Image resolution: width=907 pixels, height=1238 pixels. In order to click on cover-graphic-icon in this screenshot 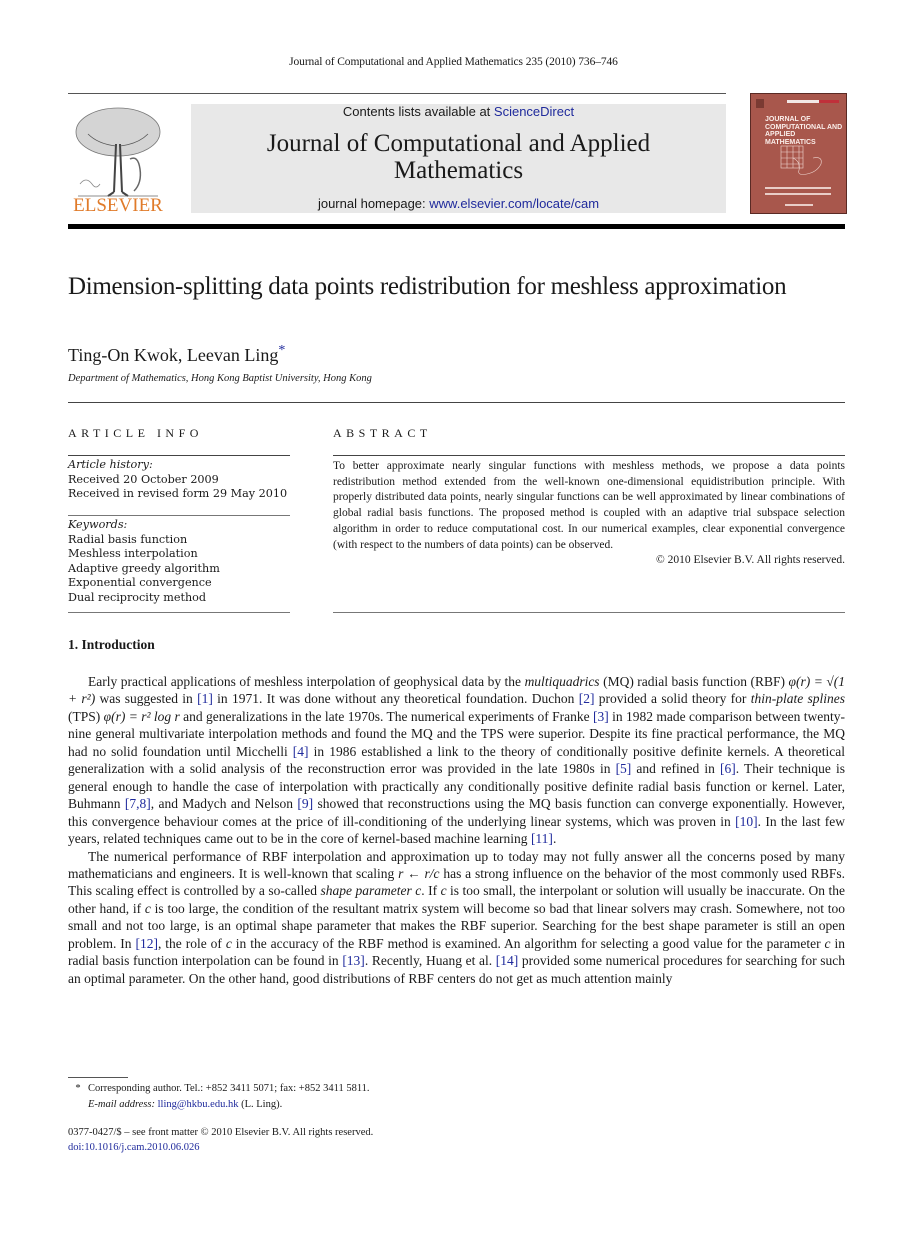, I will do `click(801, 160)`.